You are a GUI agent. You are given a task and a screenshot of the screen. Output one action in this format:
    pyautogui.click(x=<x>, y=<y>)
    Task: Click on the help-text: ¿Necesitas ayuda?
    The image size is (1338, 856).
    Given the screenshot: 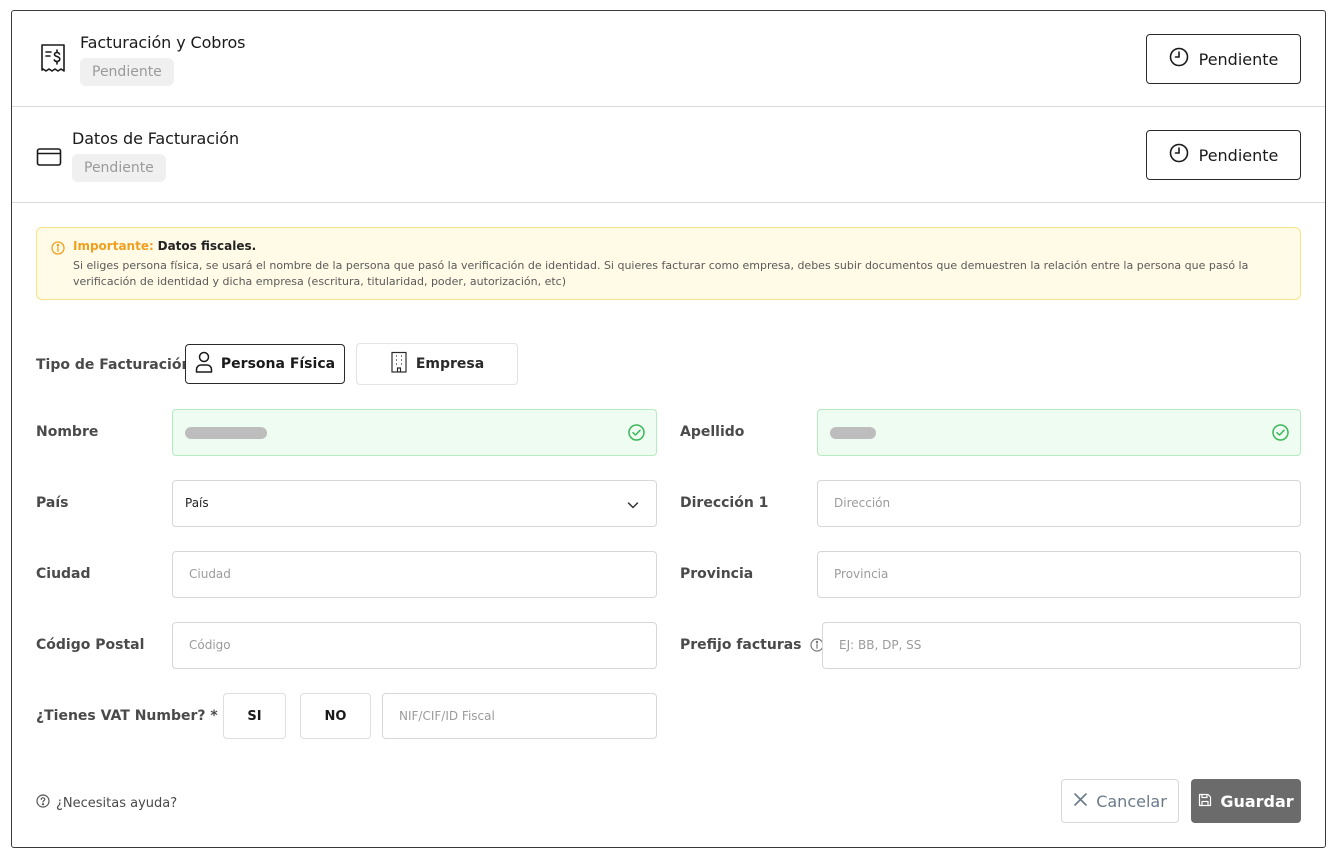 What is the action you would take?
    pyautogui.click(x=117, y=803)
    